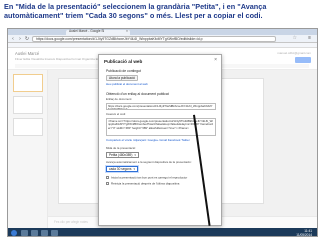  Describe the element at coordinates (116, 114) in the screenshot. I see `embed-code-label: Insereix el codi` at that location.